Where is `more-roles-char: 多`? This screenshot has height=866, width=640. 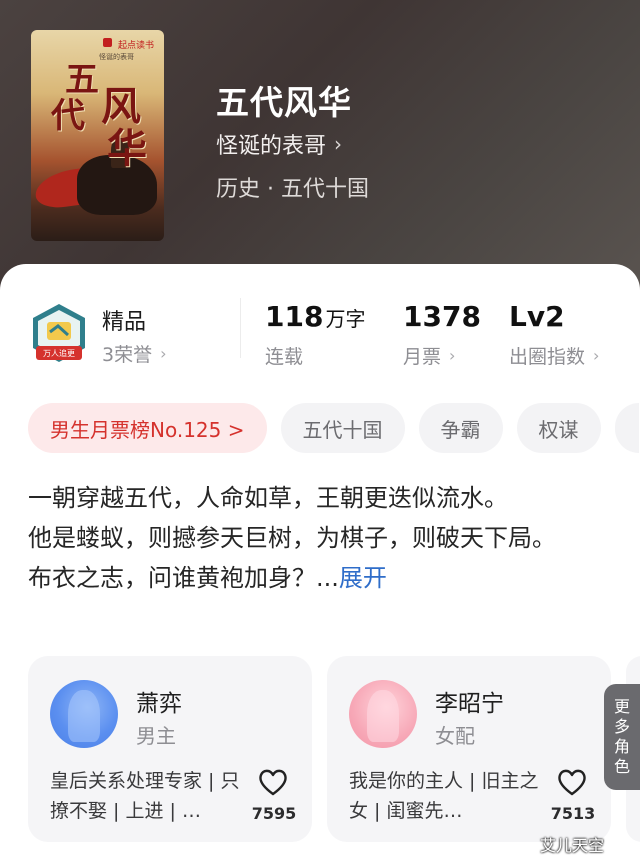 more-roles-char: 多 is located at coordinates (621, 726).